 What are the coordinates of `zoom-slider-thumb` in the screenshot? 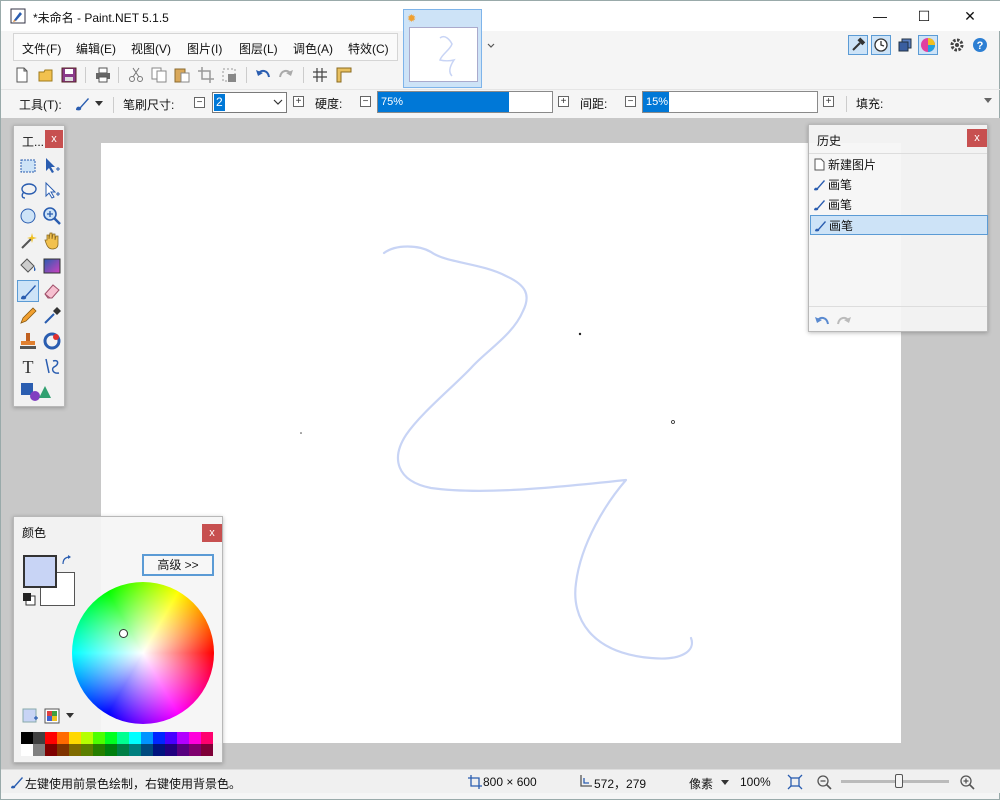 It's located at (899, 781).